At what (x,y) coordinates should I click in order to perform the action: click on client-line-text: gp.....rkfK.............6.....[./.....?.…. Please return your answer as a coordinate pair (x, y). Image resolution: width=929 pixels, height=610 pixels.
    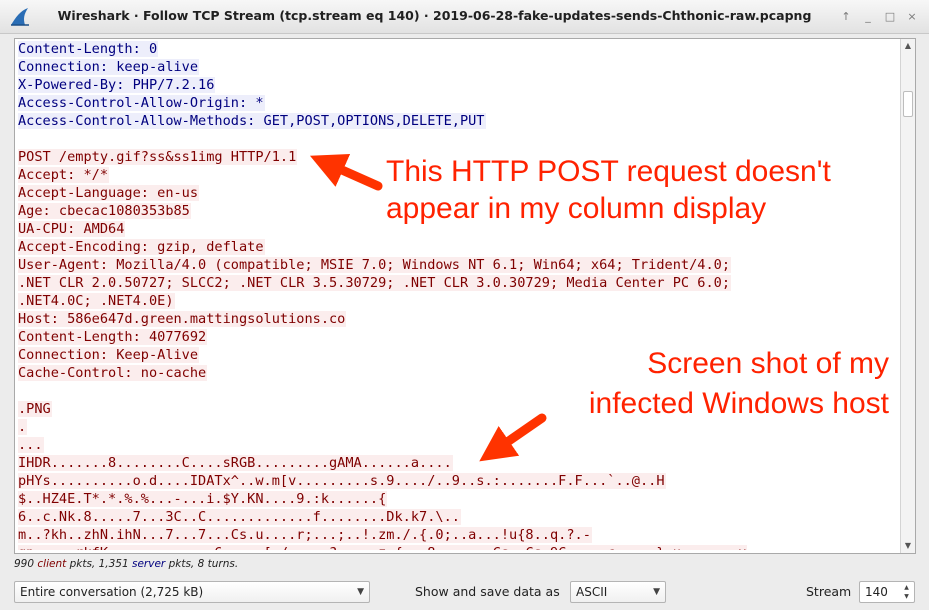
    Looking at the image, I should click on (383, 547).